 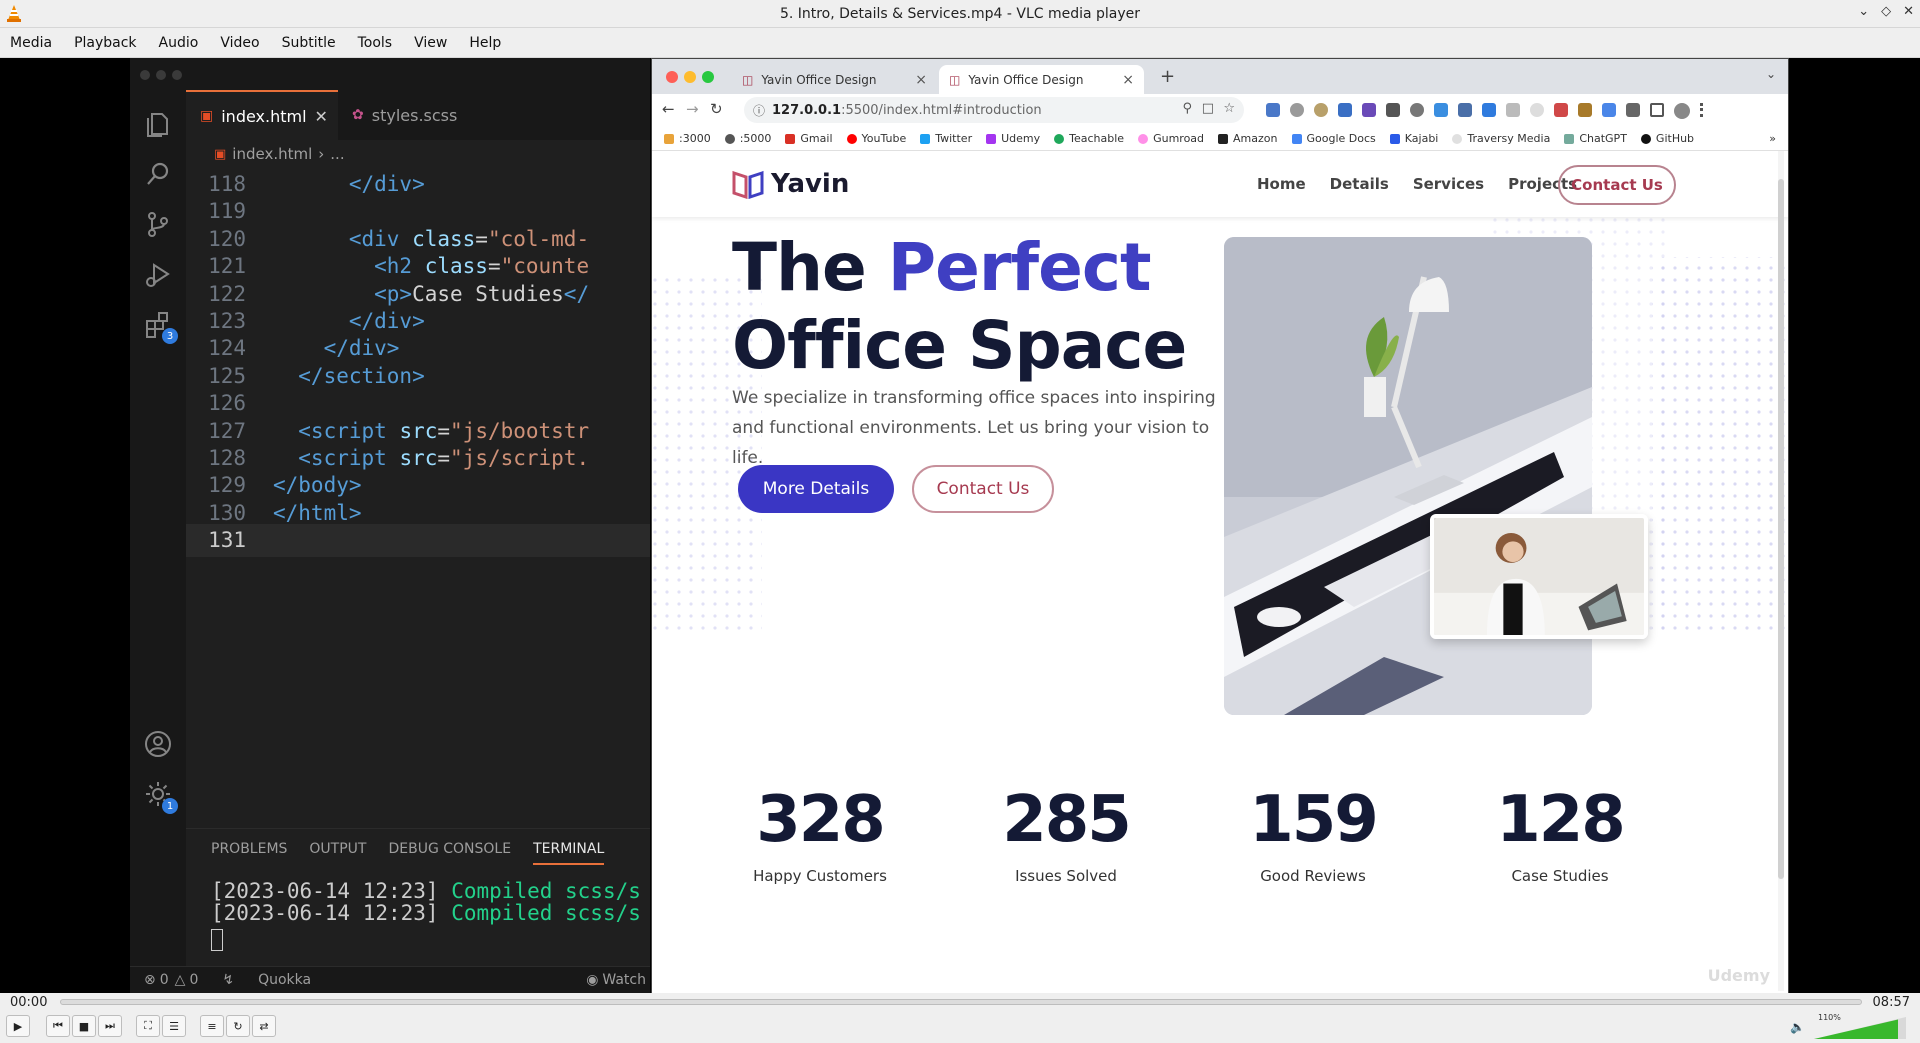 I want to click on panel-tab-terminal: TERMINAL, so click(x=569, y=853).